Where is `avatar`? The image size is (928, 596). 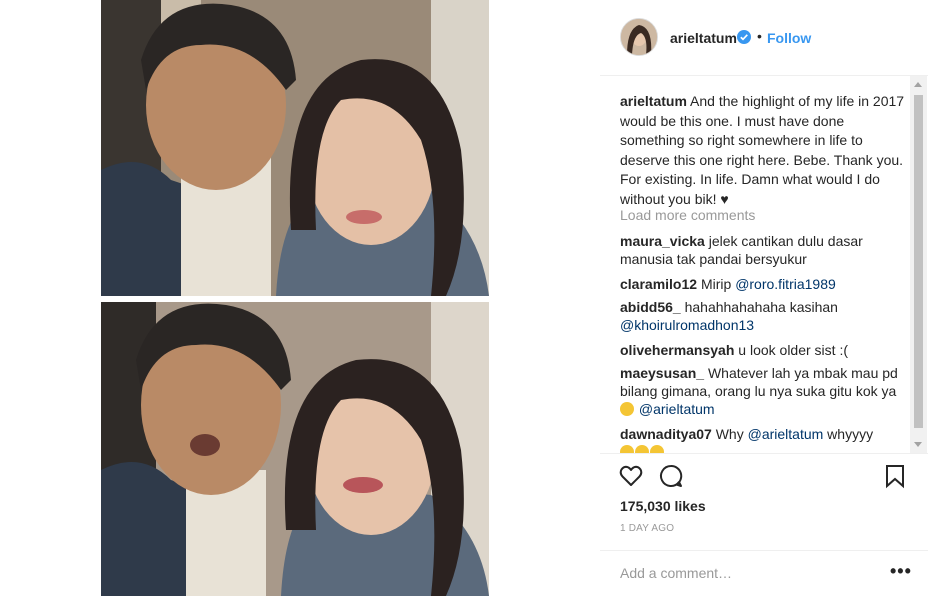 avatar is located at coordinates (639, 37).